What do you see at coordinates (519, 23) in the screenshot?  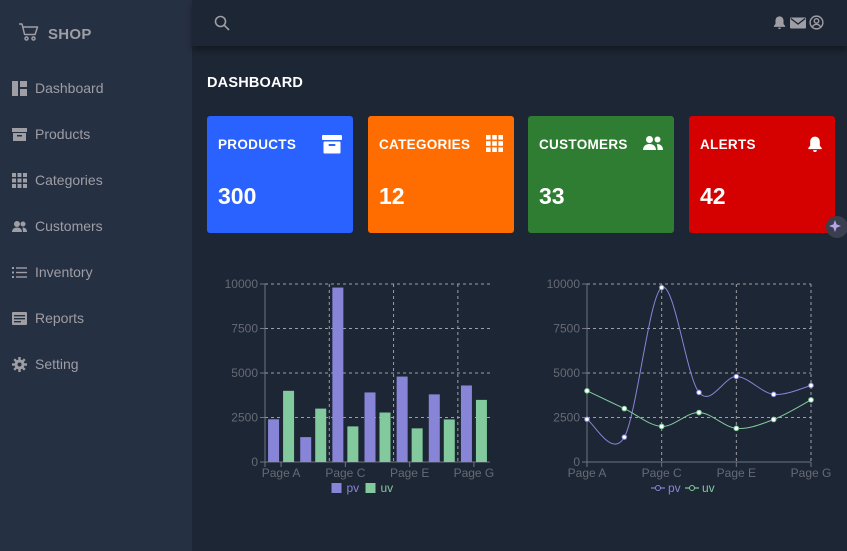 I see `header` at bounding box center [519, 23].